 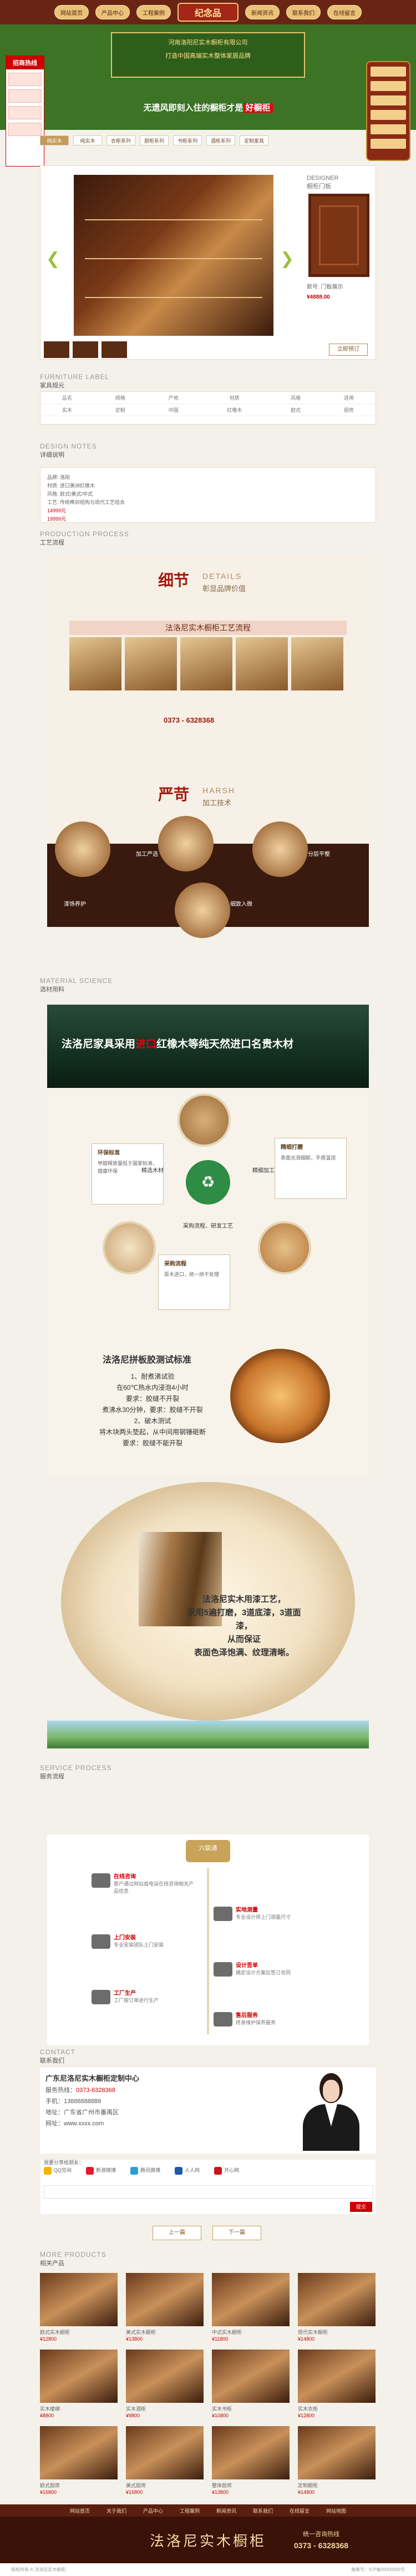 I want to click on product-card: 实木书柜 ¥10800, so click(x=251, y=2384).